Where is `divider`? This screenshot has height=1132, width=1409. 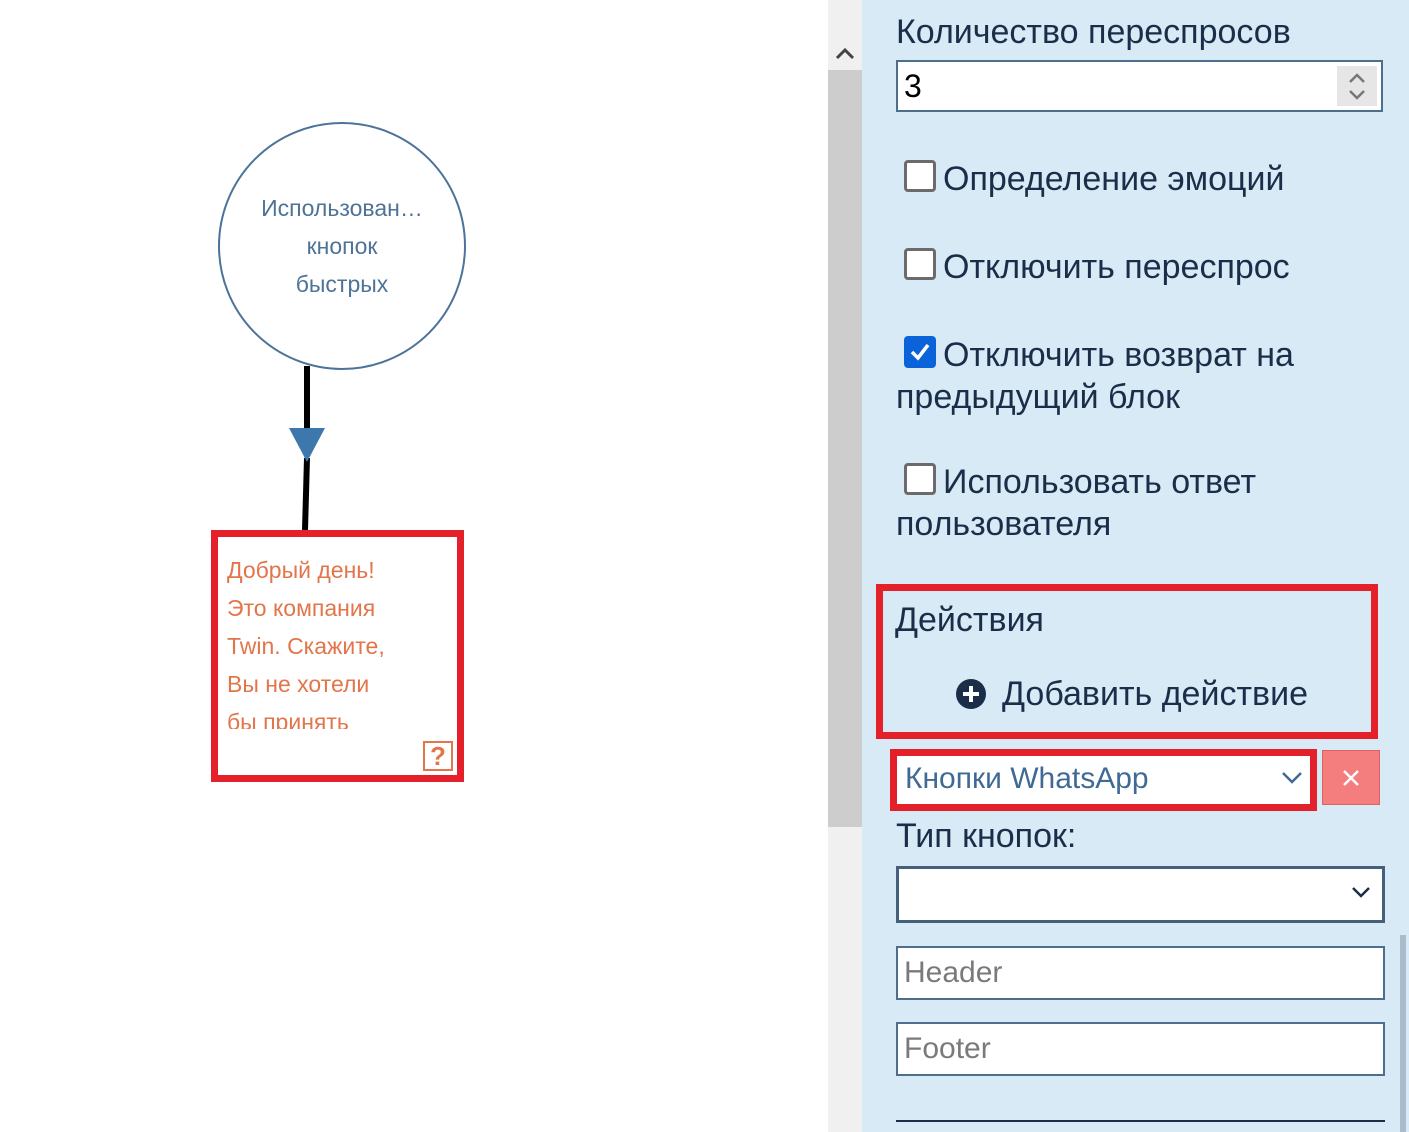
divider is located at coordinates (1140, 1121).